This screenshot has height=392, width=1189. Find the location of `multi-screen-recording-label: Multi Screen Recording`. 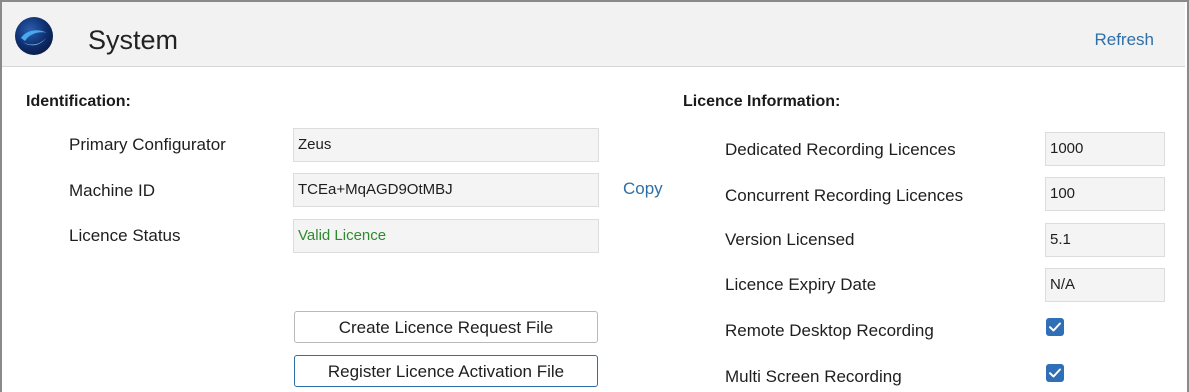

multi-screen-recording-label: Multi Screen Recording is located at coordinates (813, 376).